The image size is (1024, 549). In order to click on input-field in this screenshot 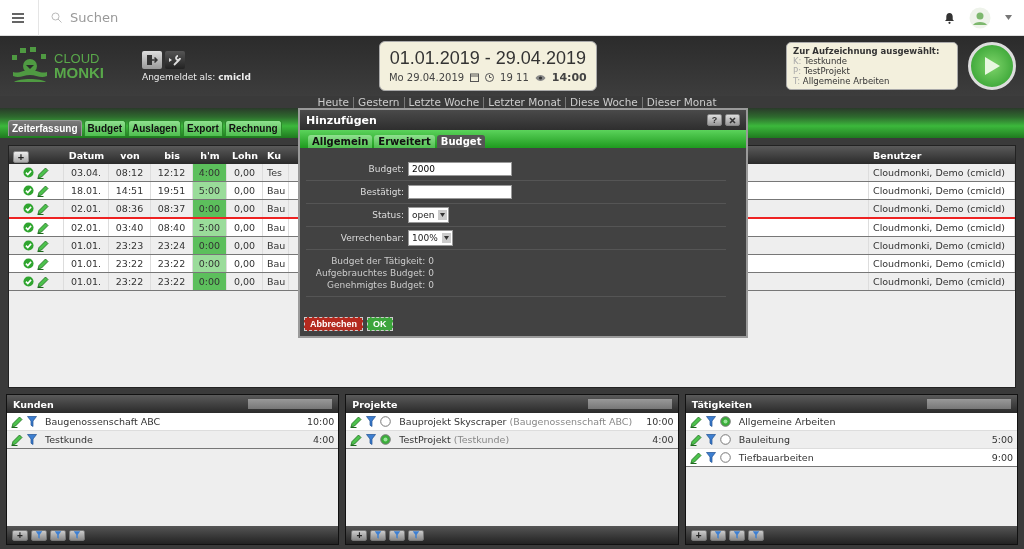, I will do `click(460, 192)`.